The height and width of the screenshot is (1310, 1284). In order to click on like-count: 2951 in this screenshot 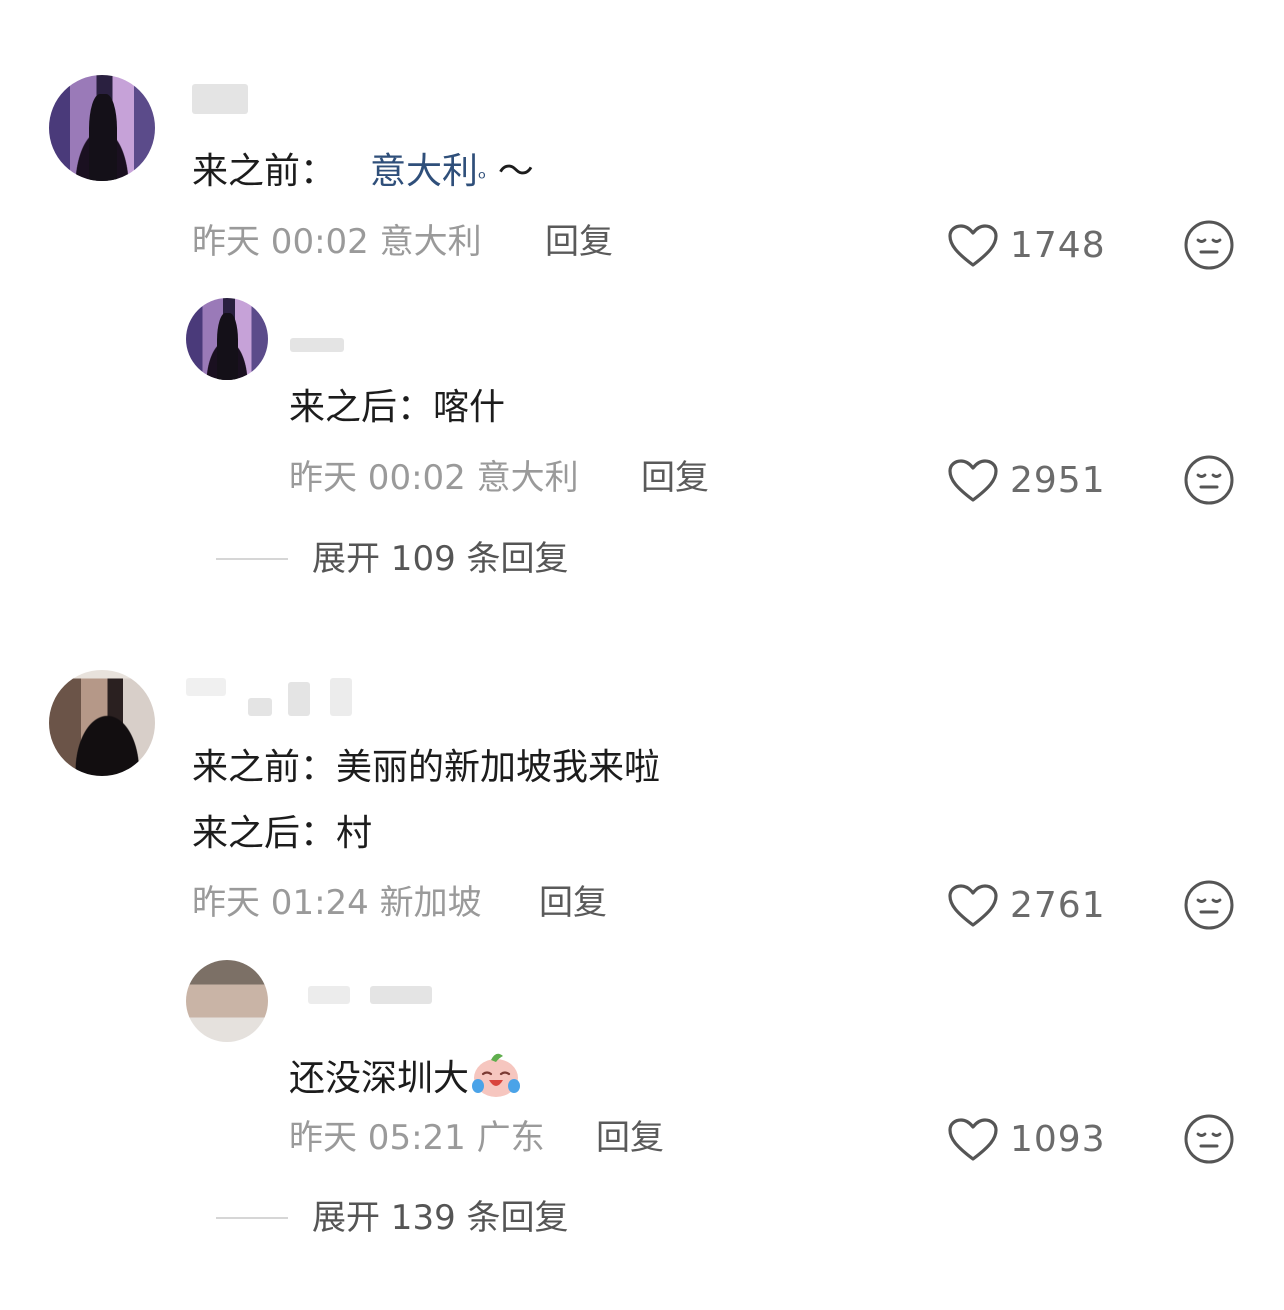, I will do `click(1058, 480)`.